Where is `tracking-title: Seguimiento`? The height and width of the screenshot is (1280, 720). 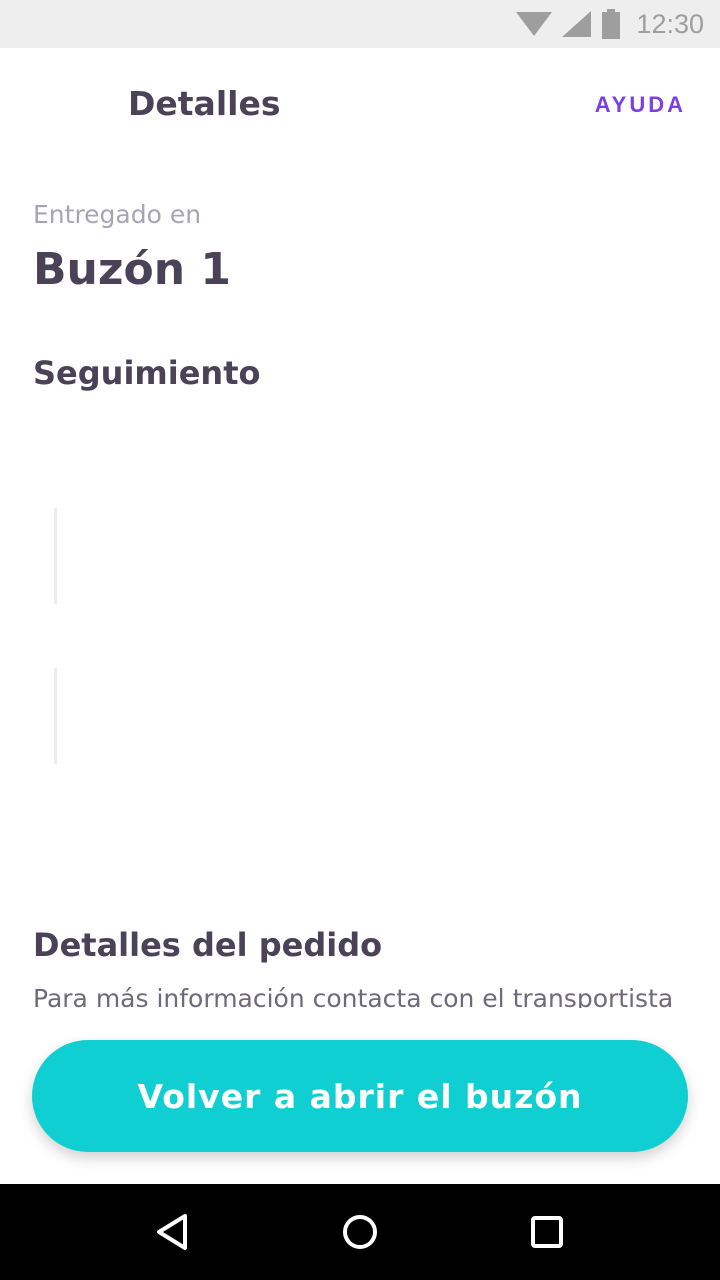
tracking-title: Seguimiento is located at coordinates (147, 373).